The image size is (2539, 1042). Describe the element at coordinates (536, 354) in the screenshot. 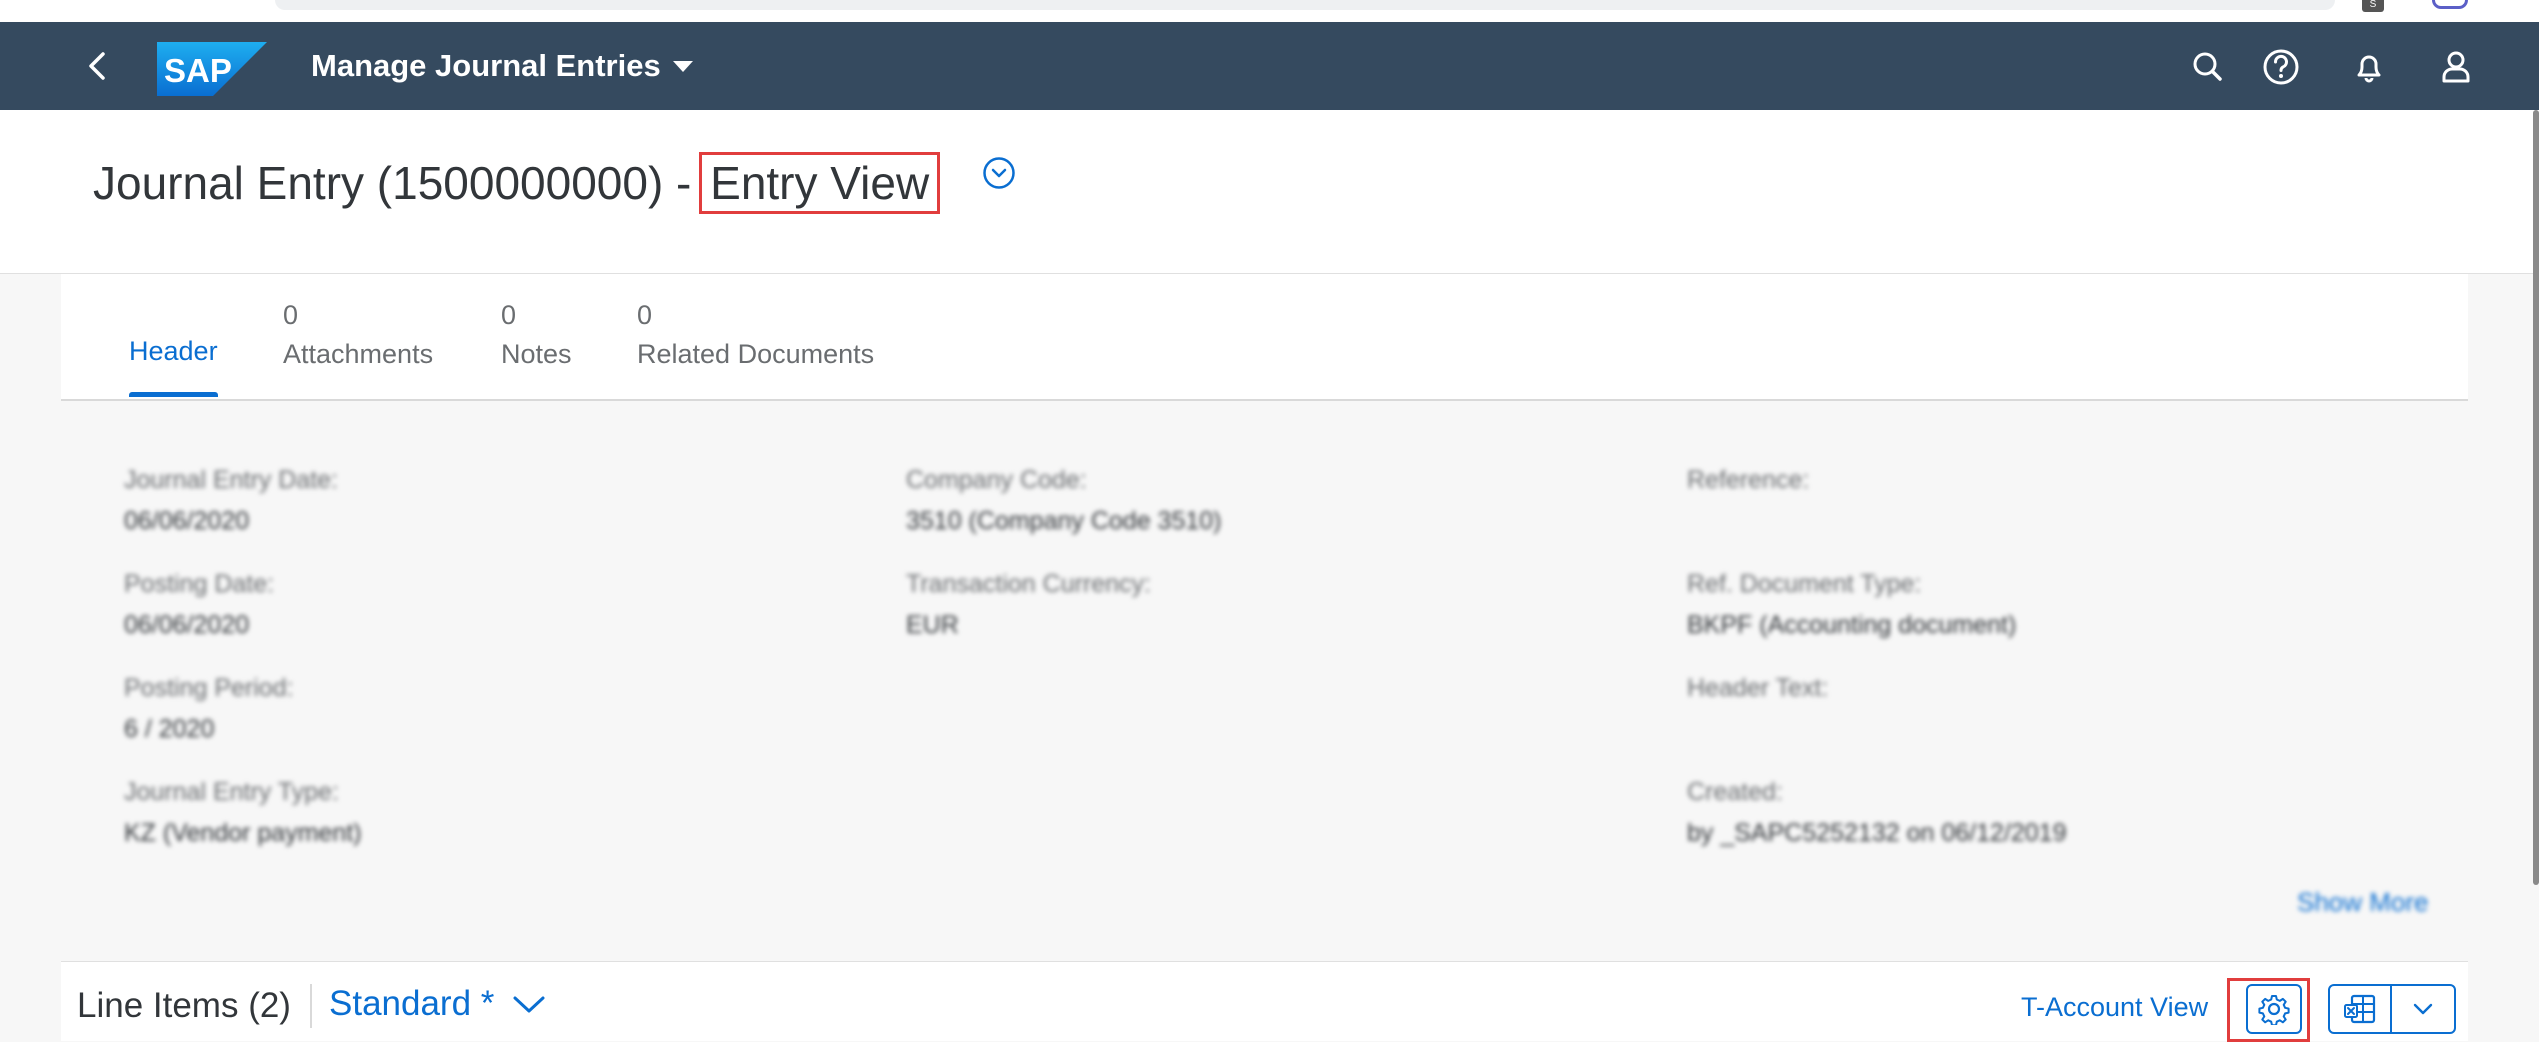

I see `tab-label: Notes` at that location.